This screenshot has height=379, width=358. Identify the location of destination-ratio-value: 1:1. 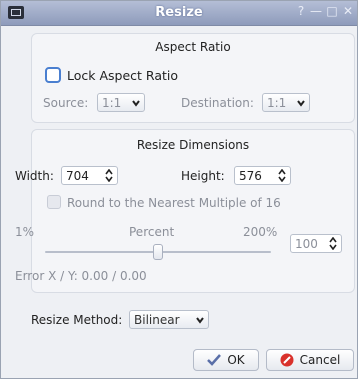
(277, 103).